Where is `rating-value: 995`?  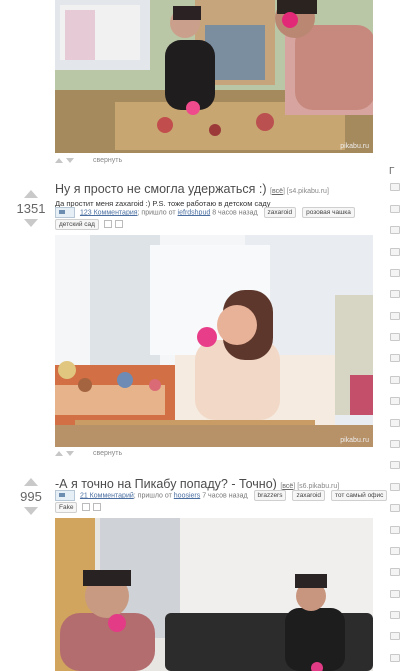
rating-value: 995 is located at coordinates (31, 496).